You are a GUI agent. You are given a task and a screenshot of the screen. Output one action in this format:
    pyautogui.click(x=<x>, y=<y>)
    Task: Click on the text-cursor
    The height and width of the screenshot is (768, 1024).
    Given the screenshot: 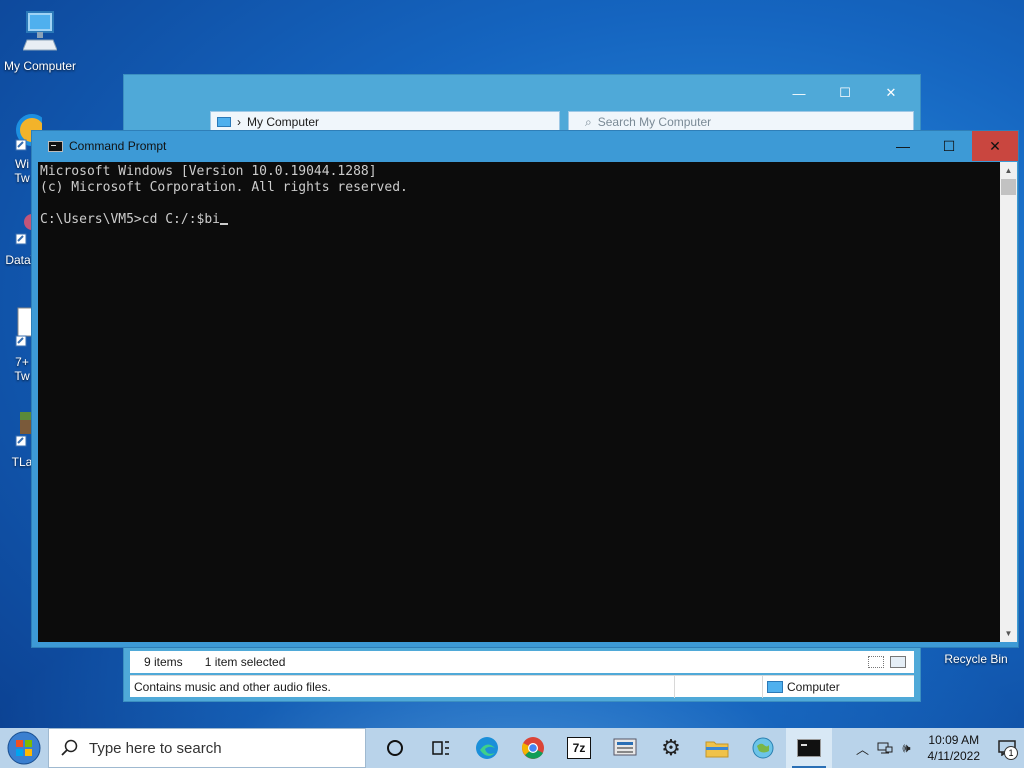 What is the action you would take?
    pyautogui.click(x=224, y=224)
    